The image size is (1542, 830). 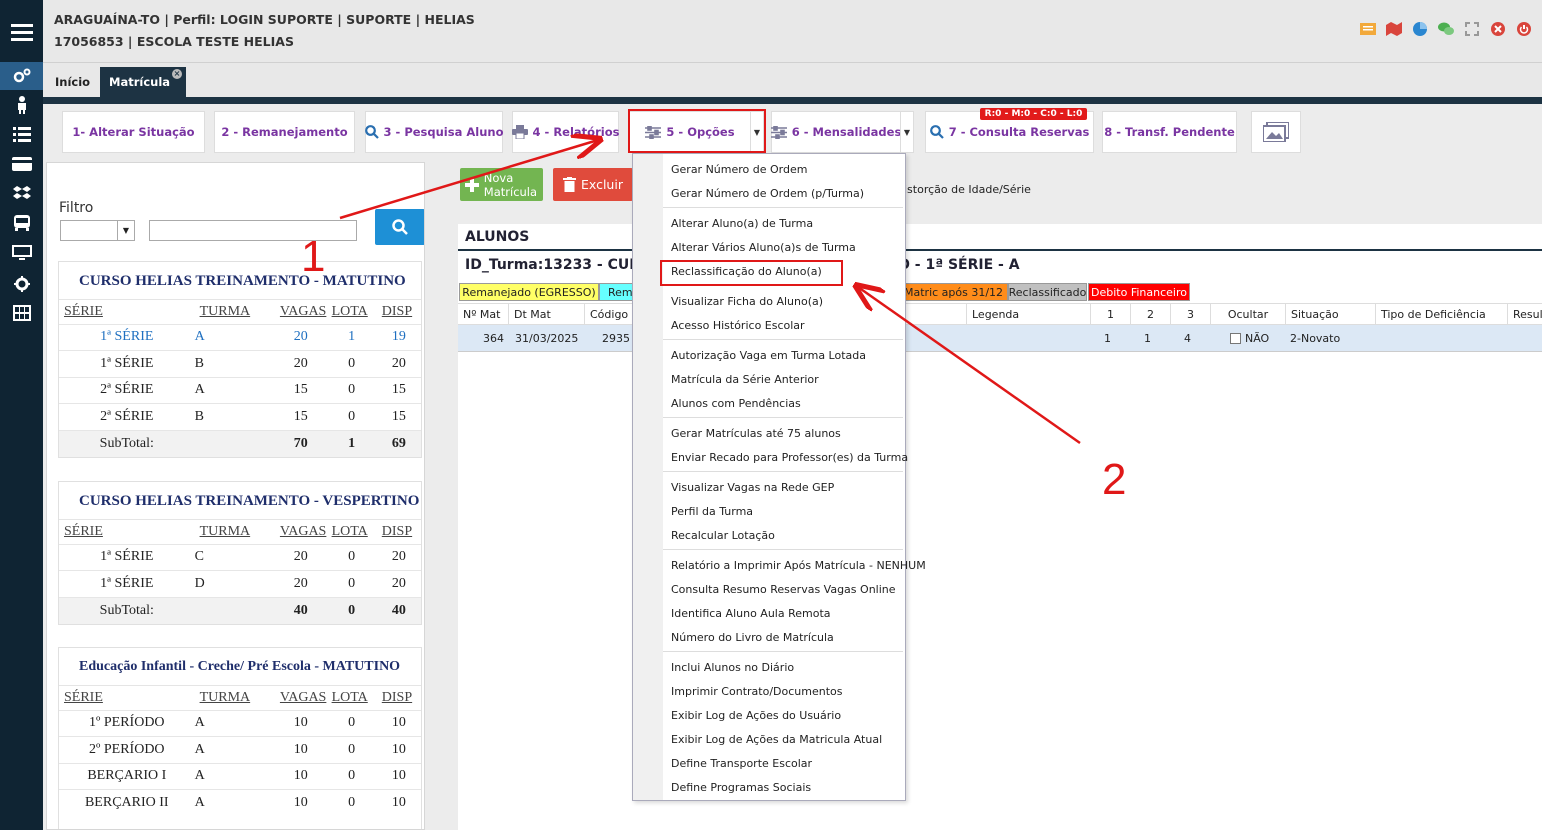 What do you see at coordinates (240, 584) in the screenshot?
I see `table-row: 1ª SÉRIE D 20 0 20` at bounding box center [240, 584].